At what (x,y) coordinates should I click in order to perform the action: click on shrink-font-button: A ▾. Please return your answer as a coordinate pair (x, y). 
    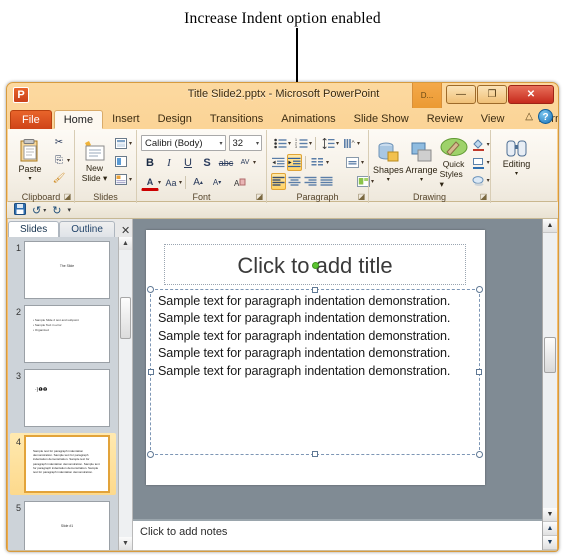
    Looking at the image, I should click on (217, 182).